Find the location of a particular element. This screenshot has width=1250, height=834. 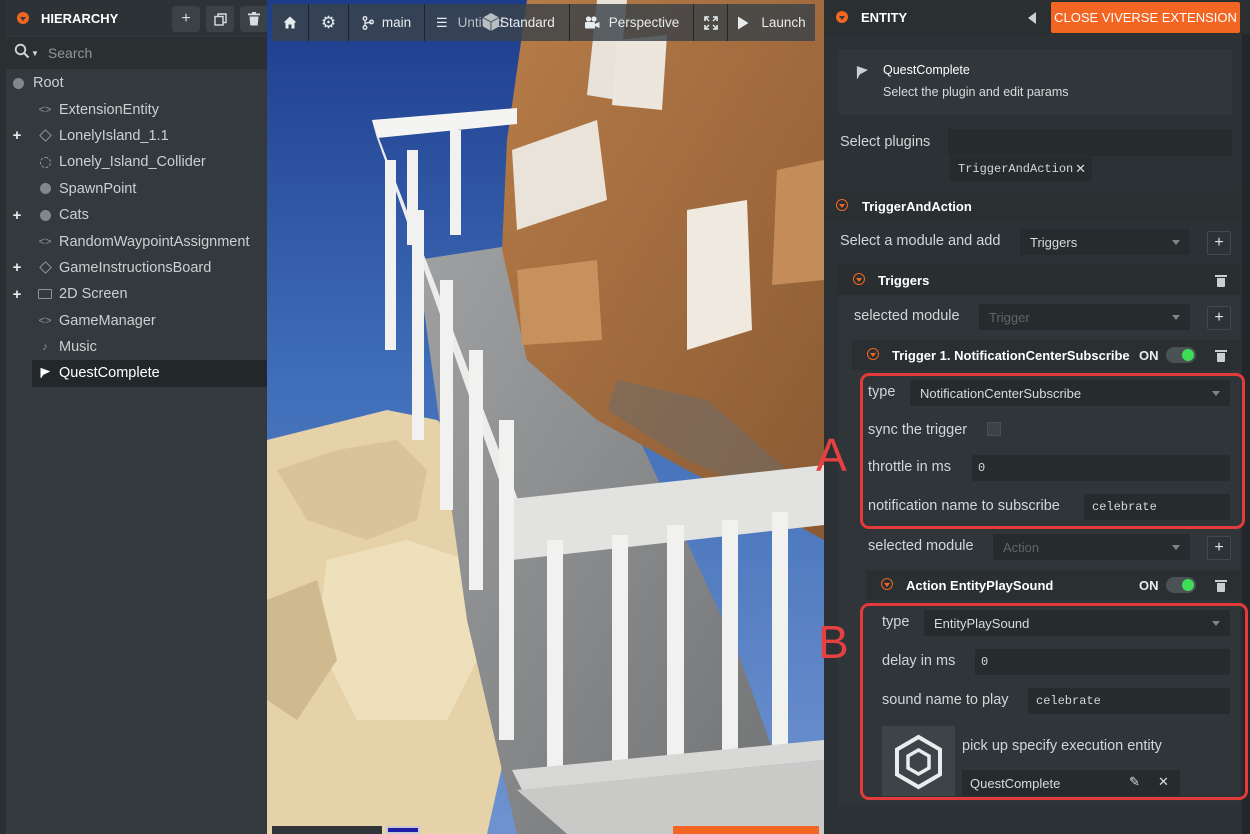

tree-item-lonelyisland: + LonelyIsland_1.1 is located at coordinates (136, 136).